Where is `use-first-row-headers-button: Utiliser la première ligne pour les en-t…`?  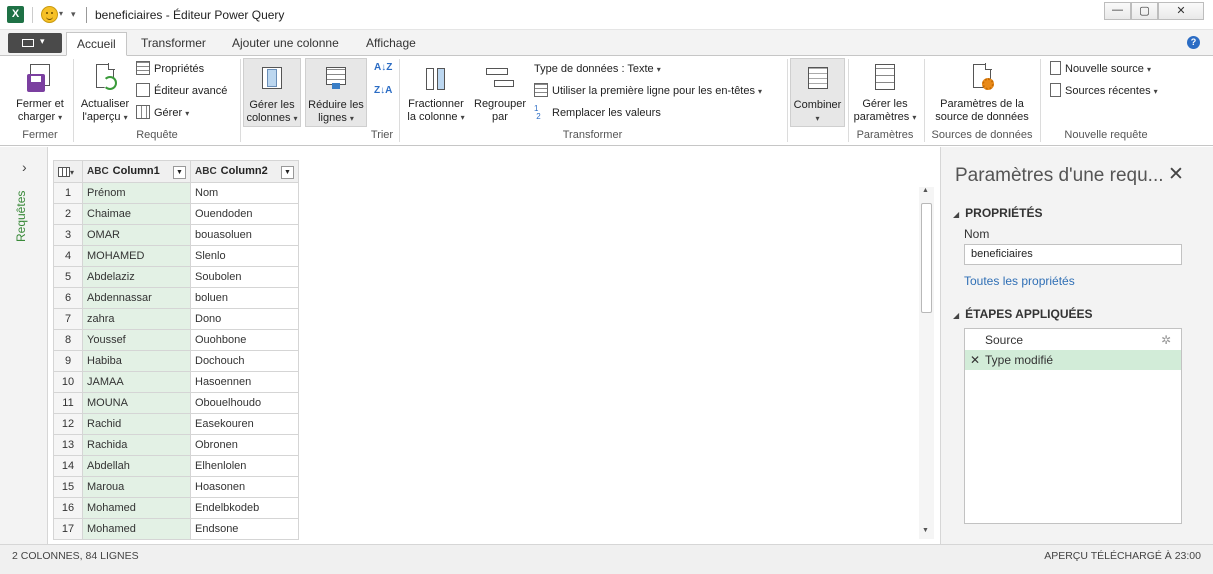 use-first-row-headers-button: Utiliser la première ligne pour les en-t… is located at coordinates (648, 91).